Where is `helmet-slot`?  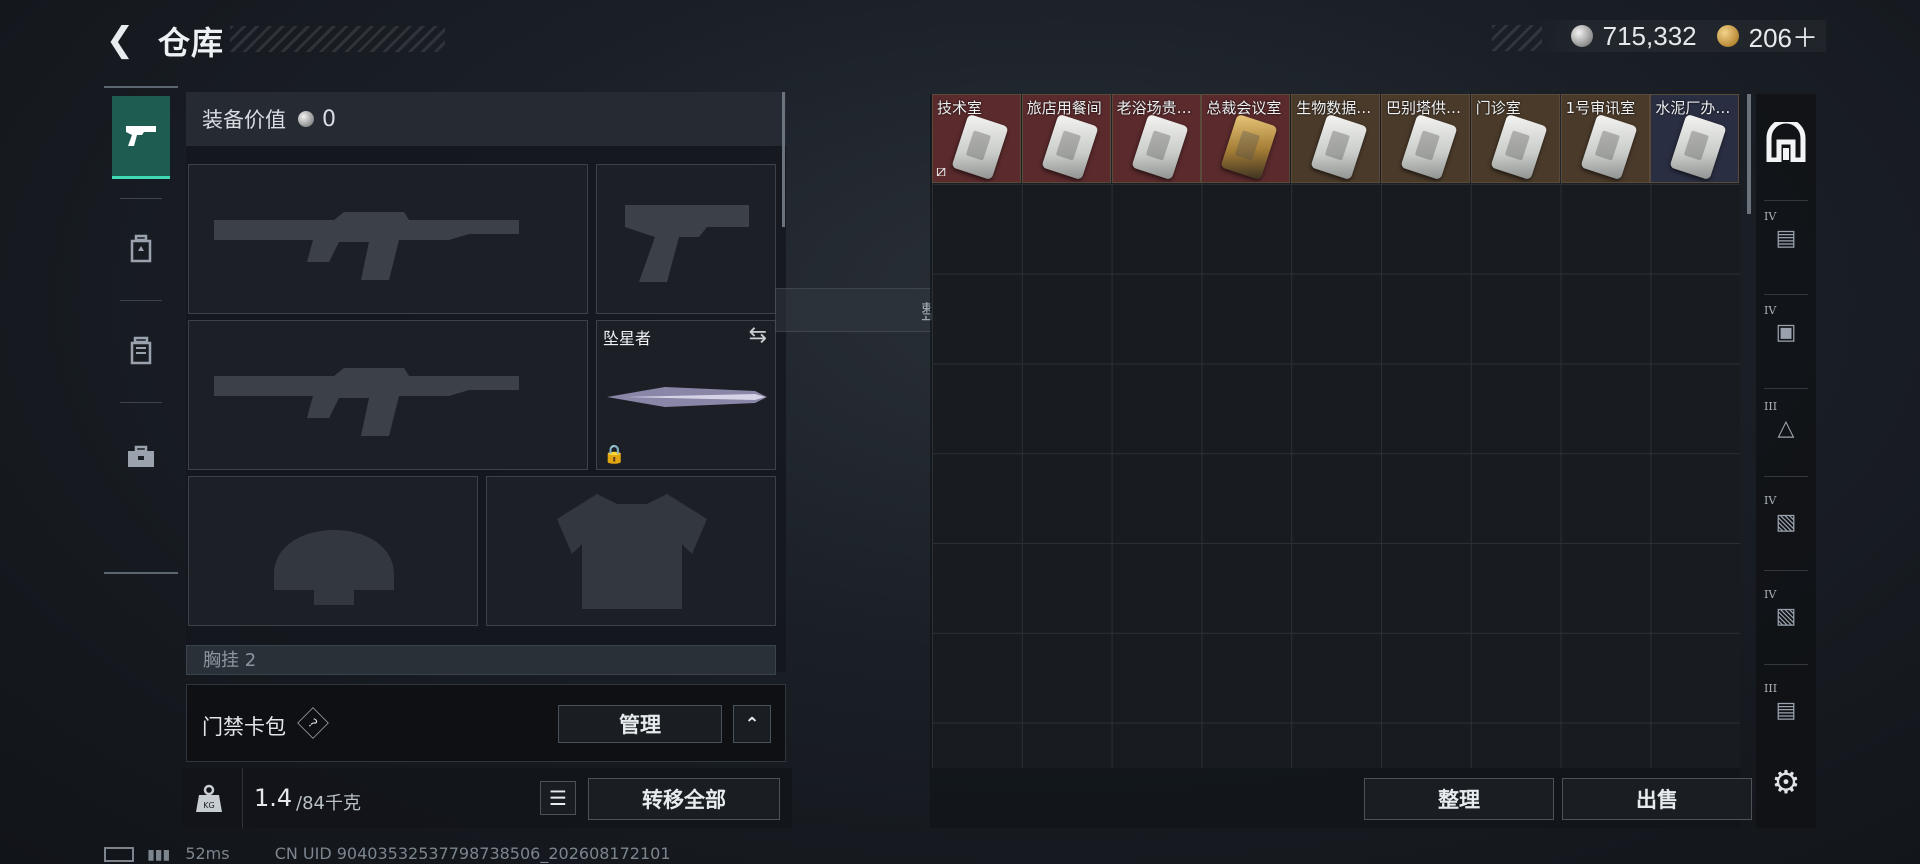
helmet-slot is located at coordinates (333, 551).